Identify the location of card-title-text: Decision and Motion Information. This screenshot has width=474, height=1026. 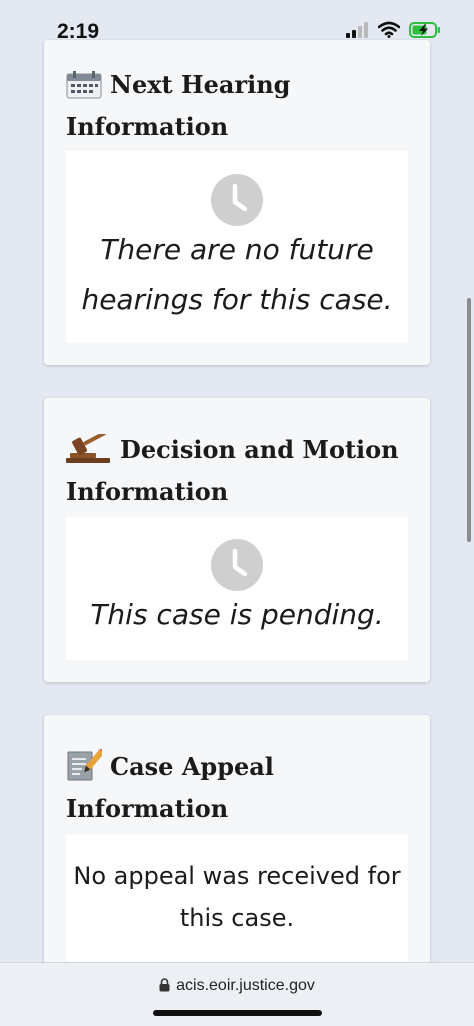
(232, 470).